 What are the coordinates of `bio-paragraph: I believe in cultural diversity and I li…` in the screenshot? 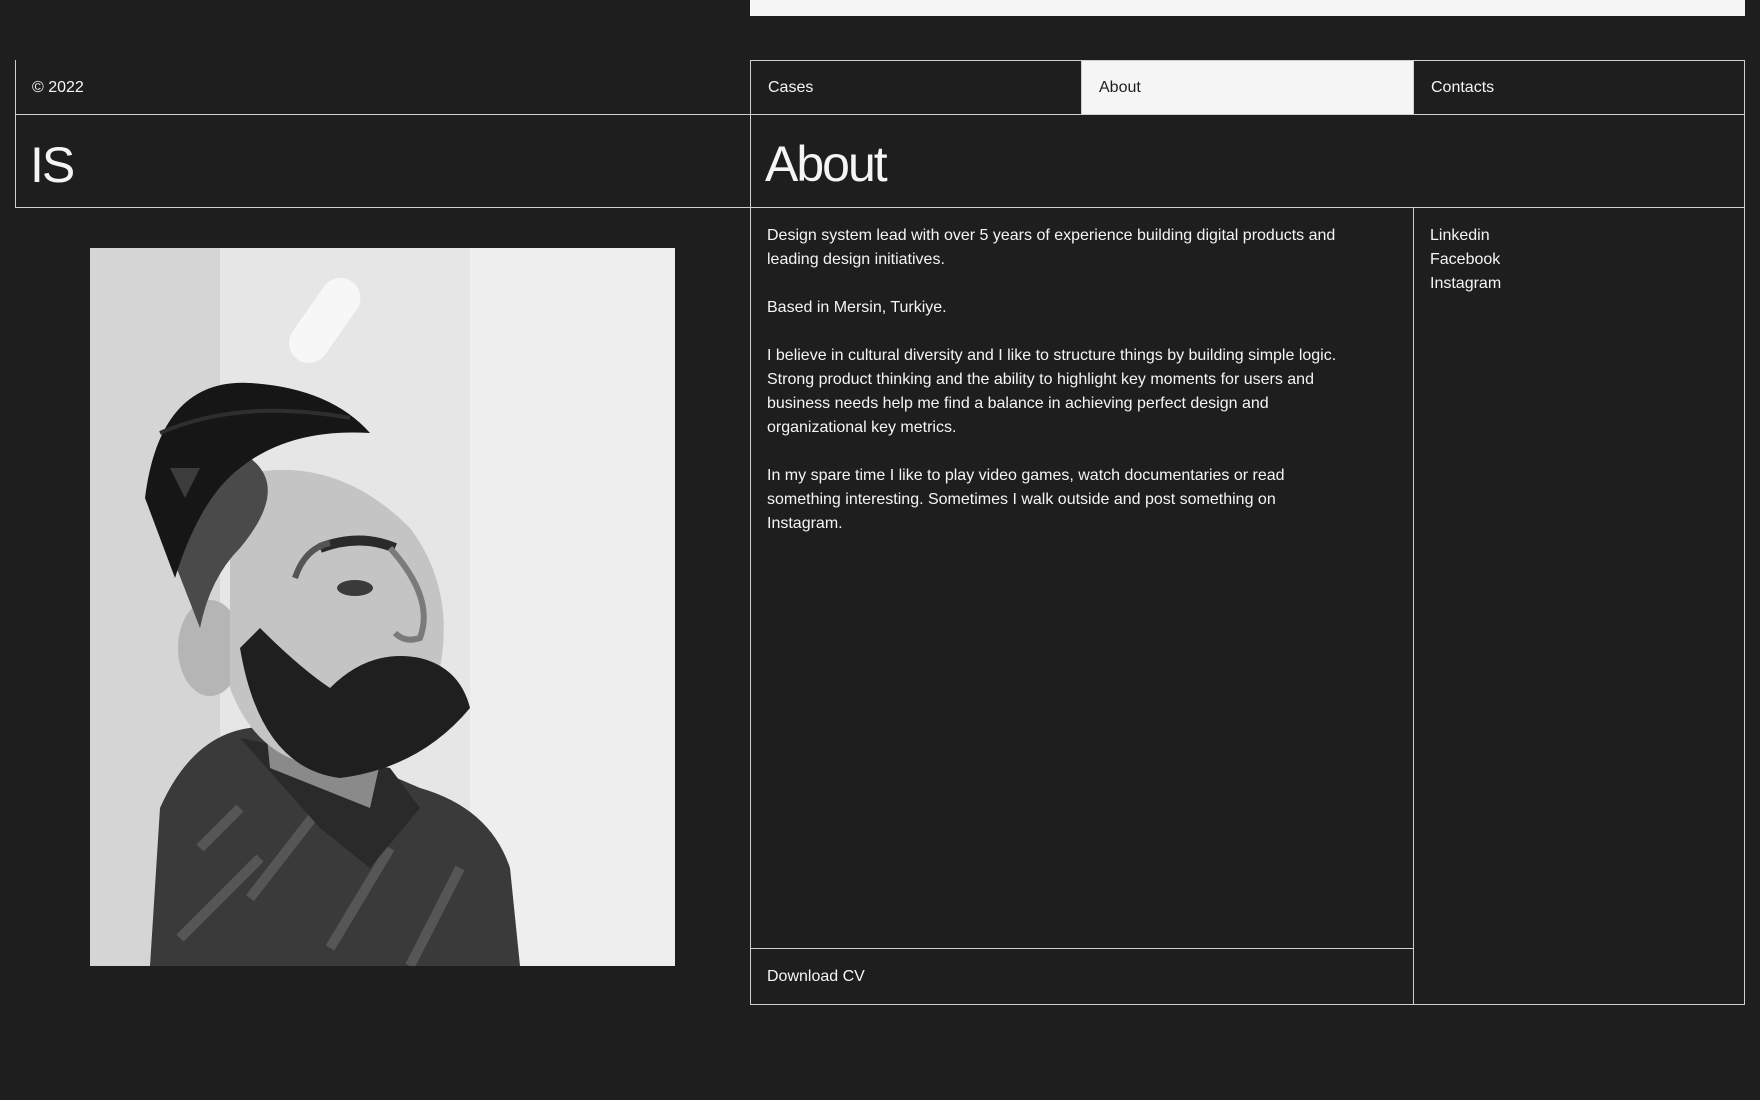 It's located at (1052, 391).